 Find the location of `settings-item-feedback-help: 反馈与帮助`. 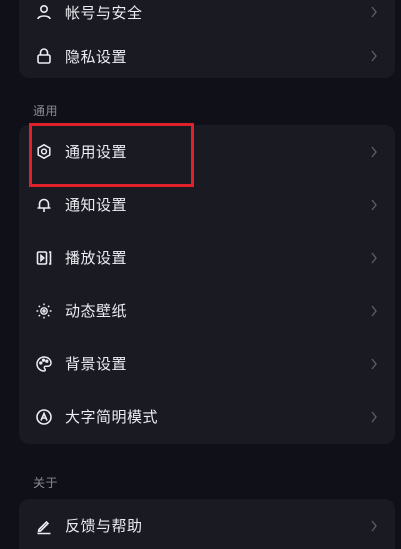

settings-item-feedback-help: 反馈与帮助 is located at coordinates (207, 524).